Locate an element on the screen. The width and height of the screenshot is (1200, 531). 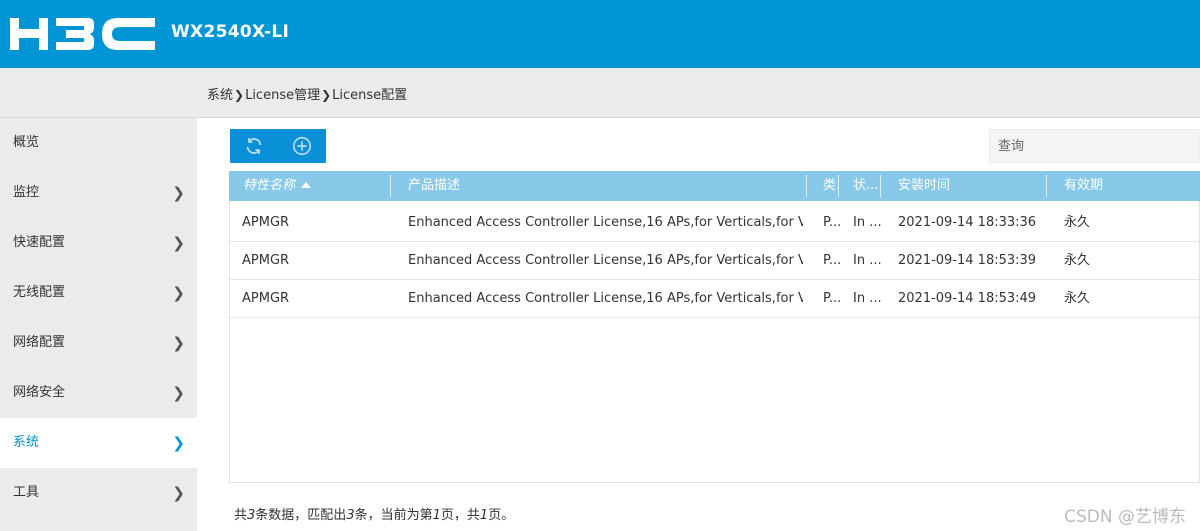
breadcrumb-item-system: 系统 is located at coordinates (220, 95).